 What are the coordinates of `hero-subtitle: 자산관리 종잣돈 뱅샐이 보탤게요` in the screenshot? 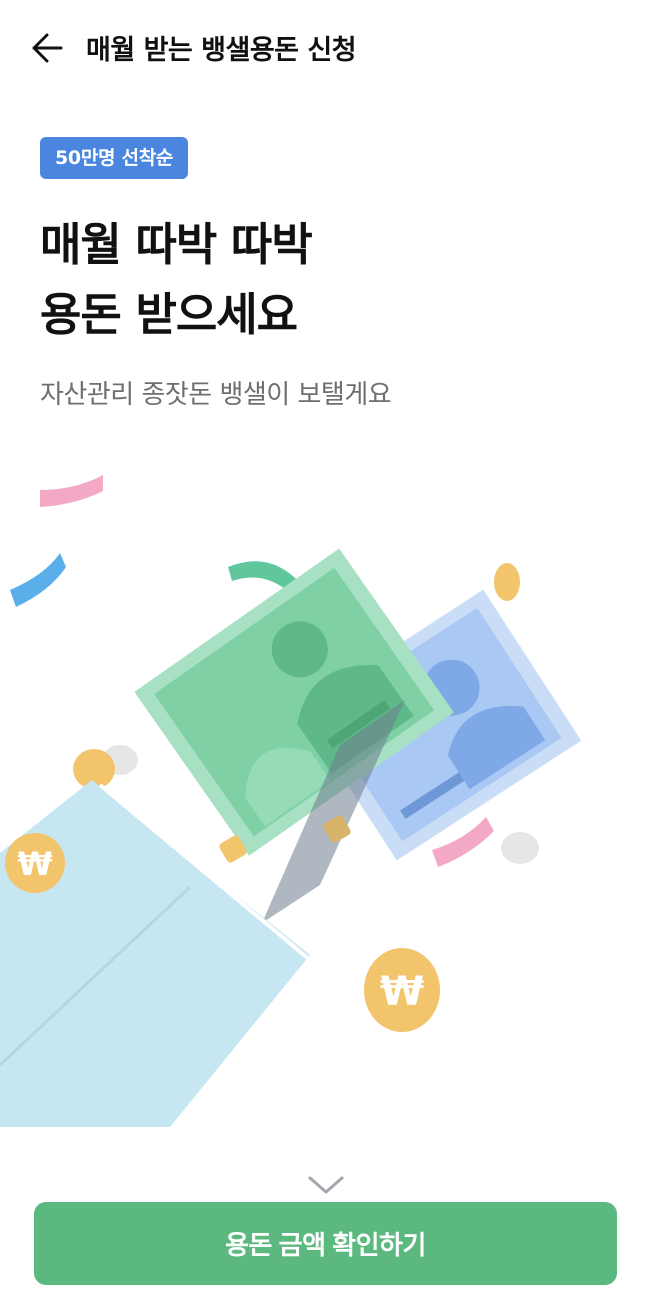 It's located at (216, 395).